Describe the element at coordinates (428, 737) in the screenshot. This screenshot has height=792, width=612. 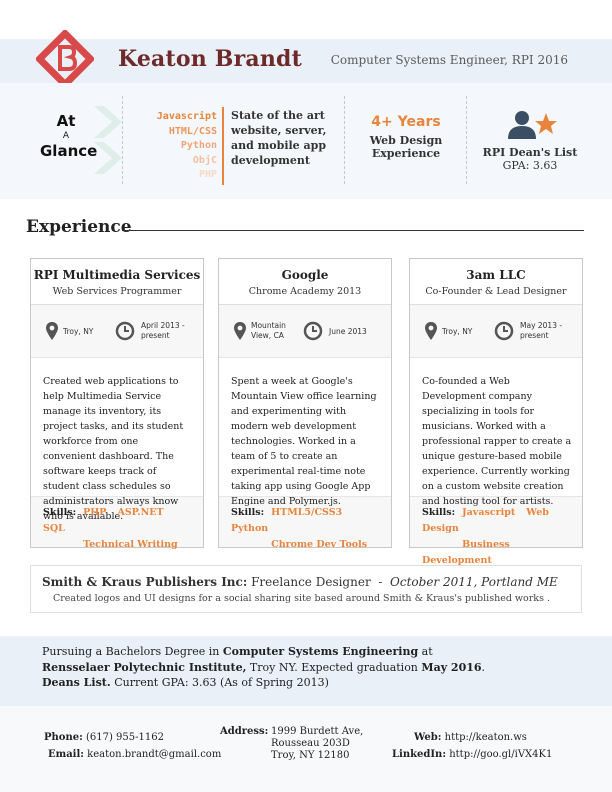
I see `web-label: Web:` at that location.